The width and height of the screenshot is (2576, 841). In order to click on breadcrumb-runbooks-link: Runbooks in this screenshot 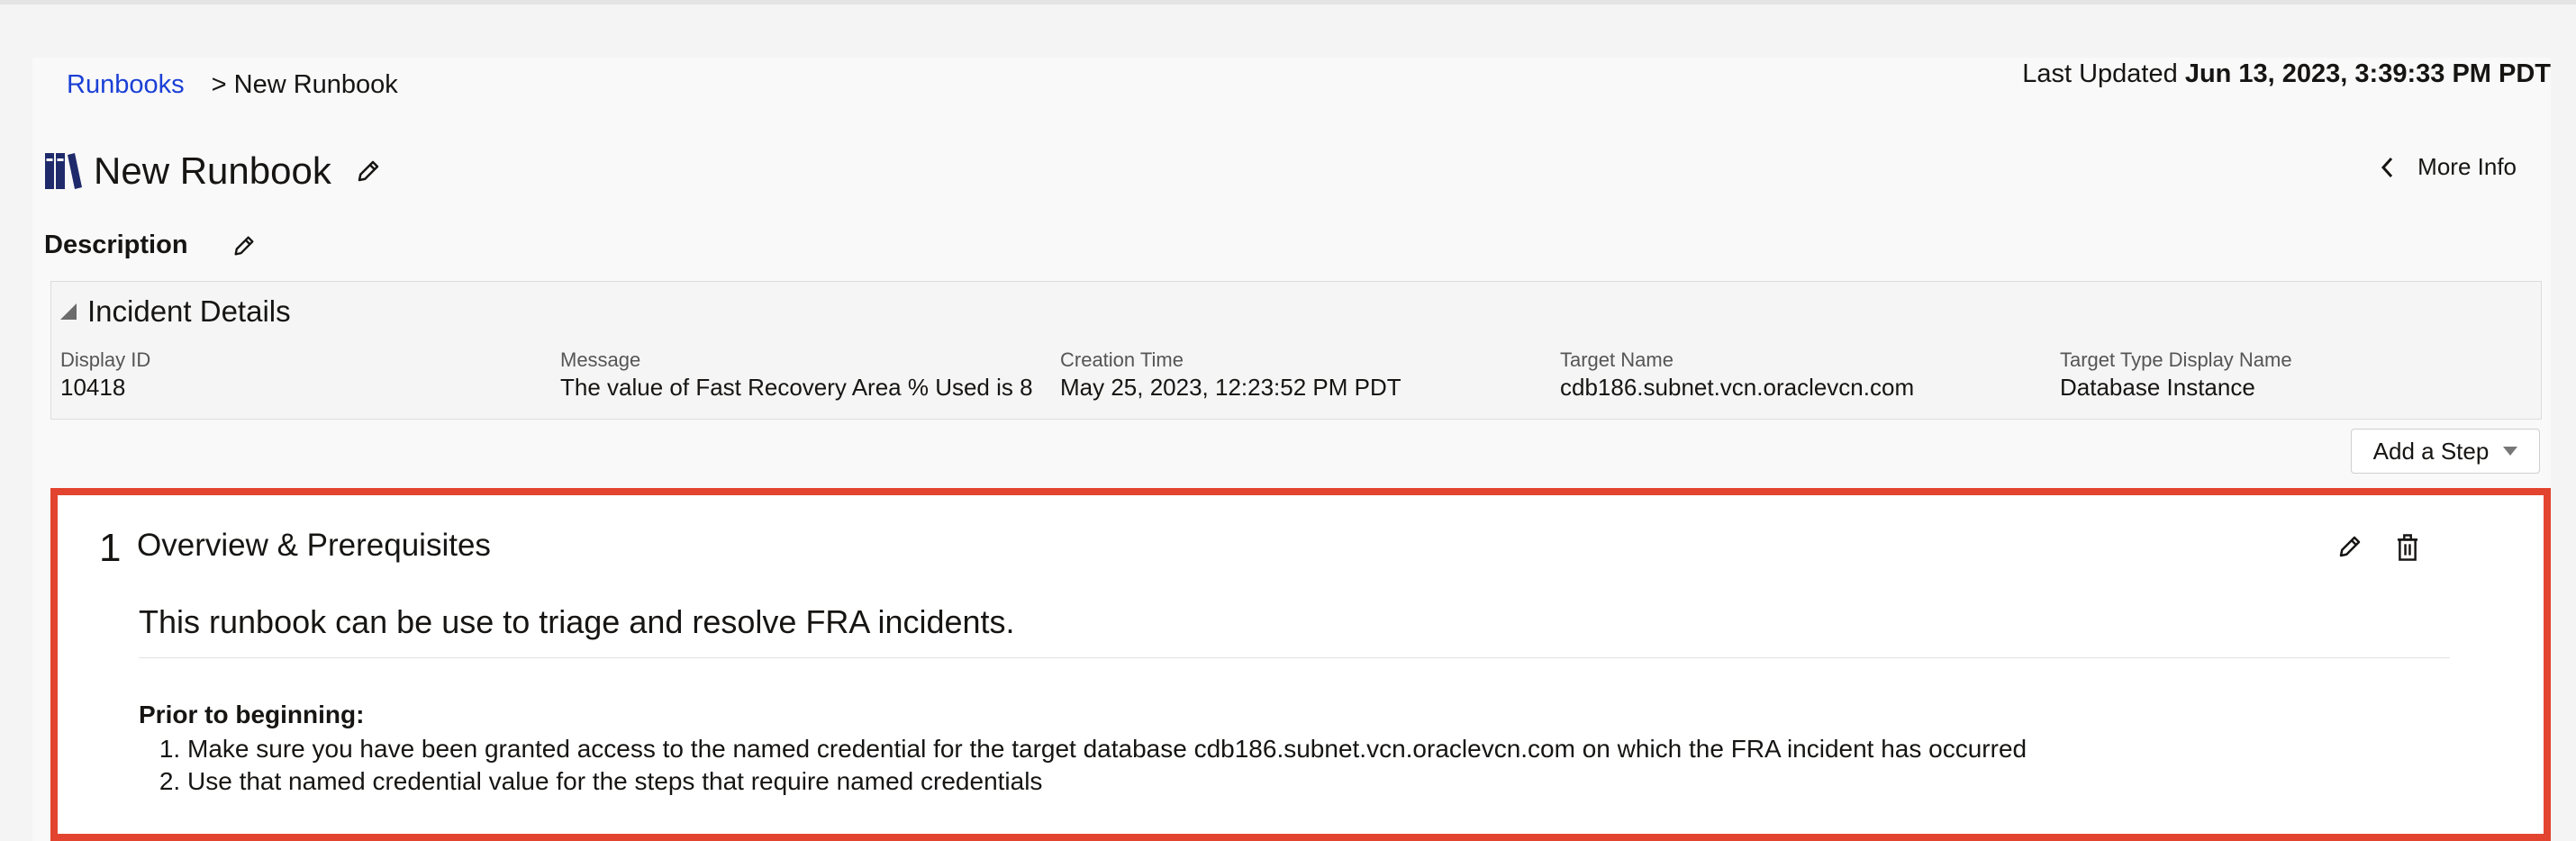, I will do `click(126, 84)`.